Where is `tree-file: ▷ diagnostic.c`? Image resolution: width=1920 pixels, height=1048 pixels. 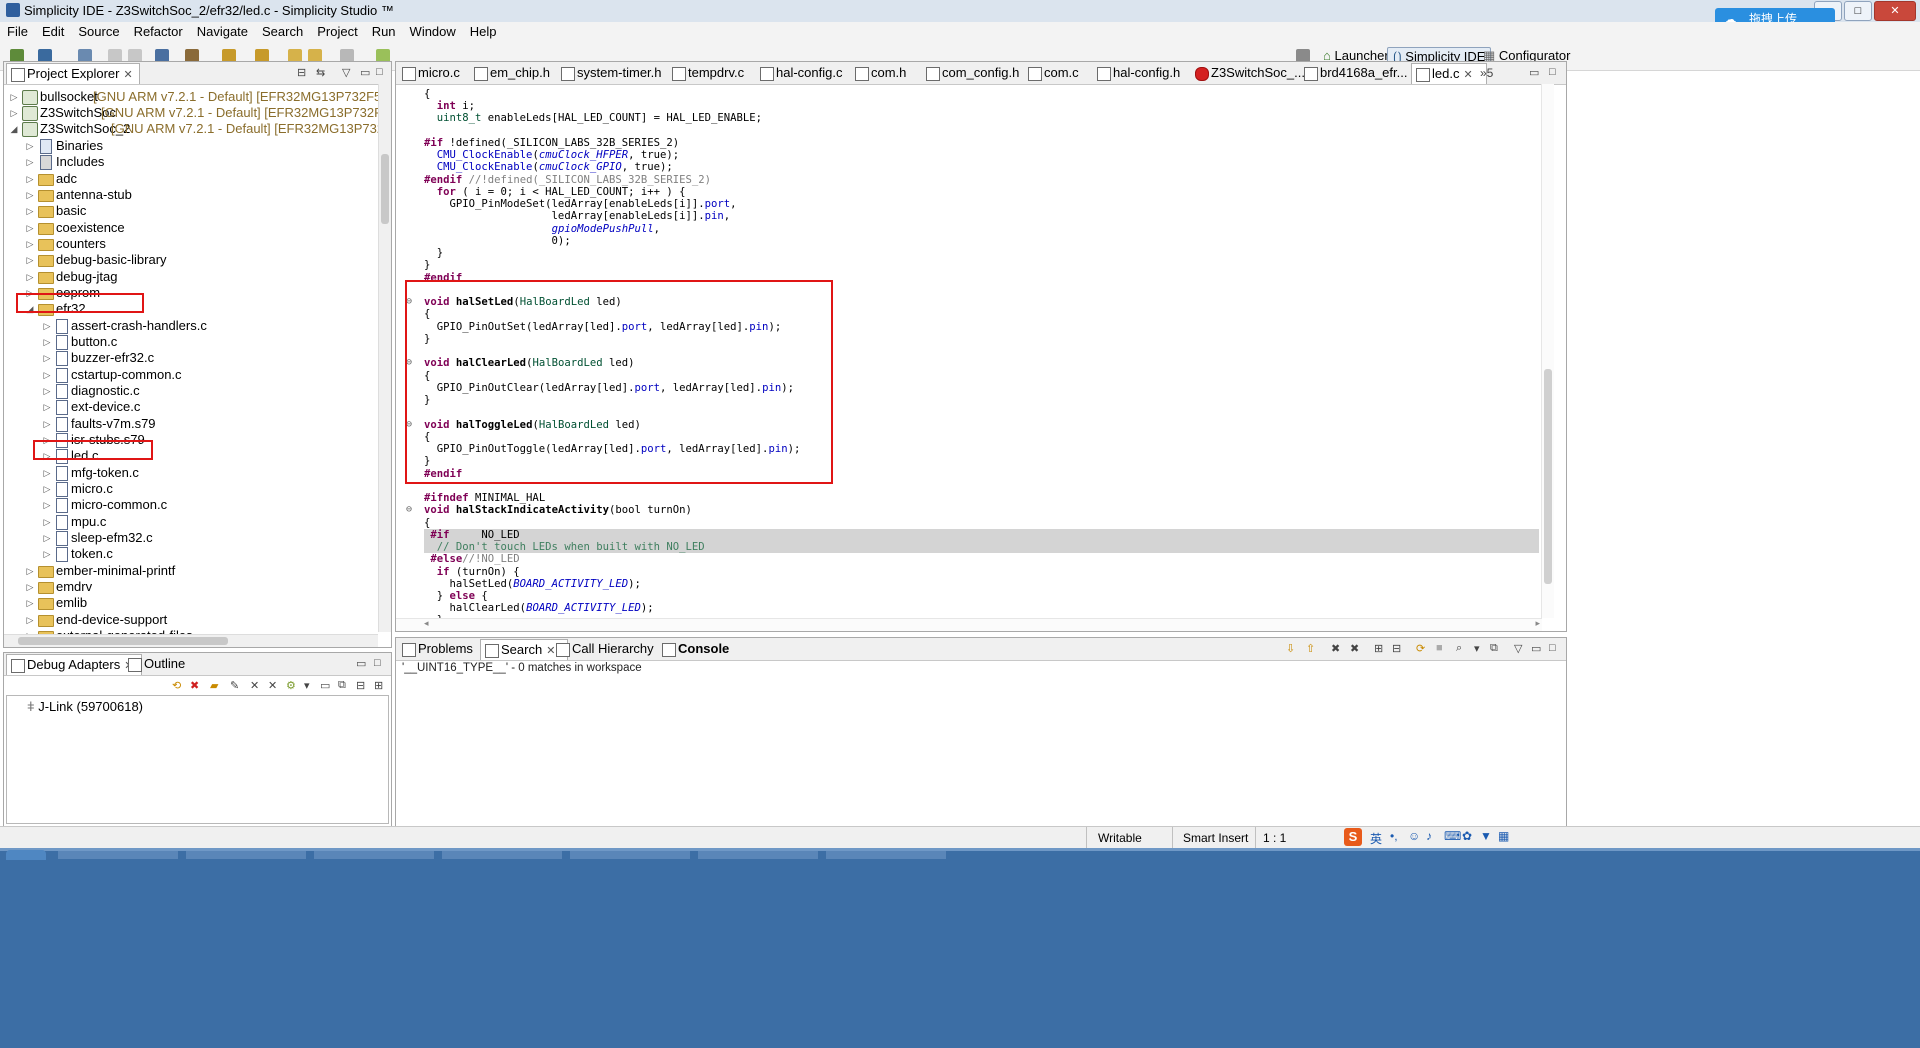
tree-file: ▷ diagnostic.c is located at coordinates (191, 391).